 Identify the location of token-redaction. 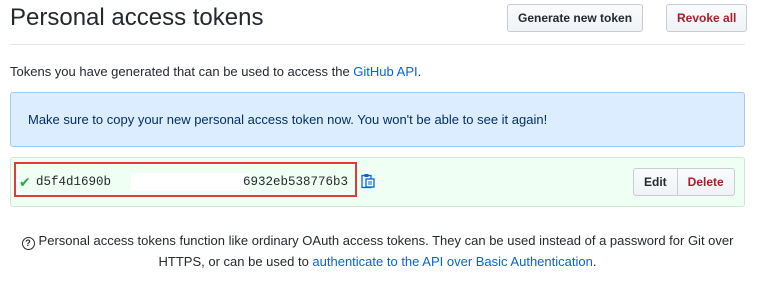
(190, 182).